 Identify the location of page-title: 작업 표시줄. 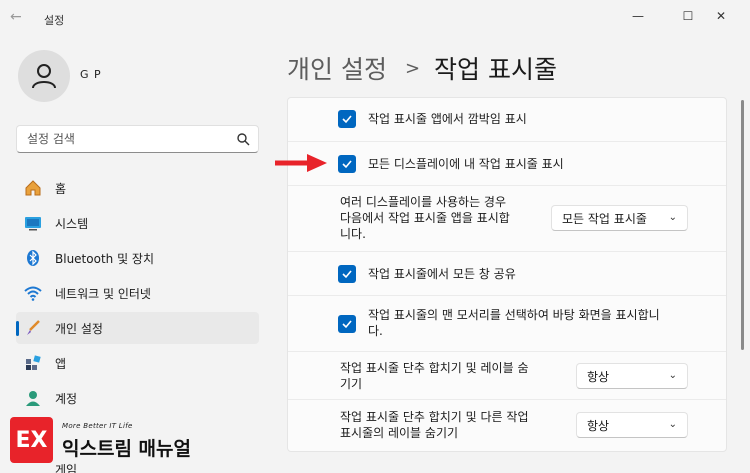
(495, 69).